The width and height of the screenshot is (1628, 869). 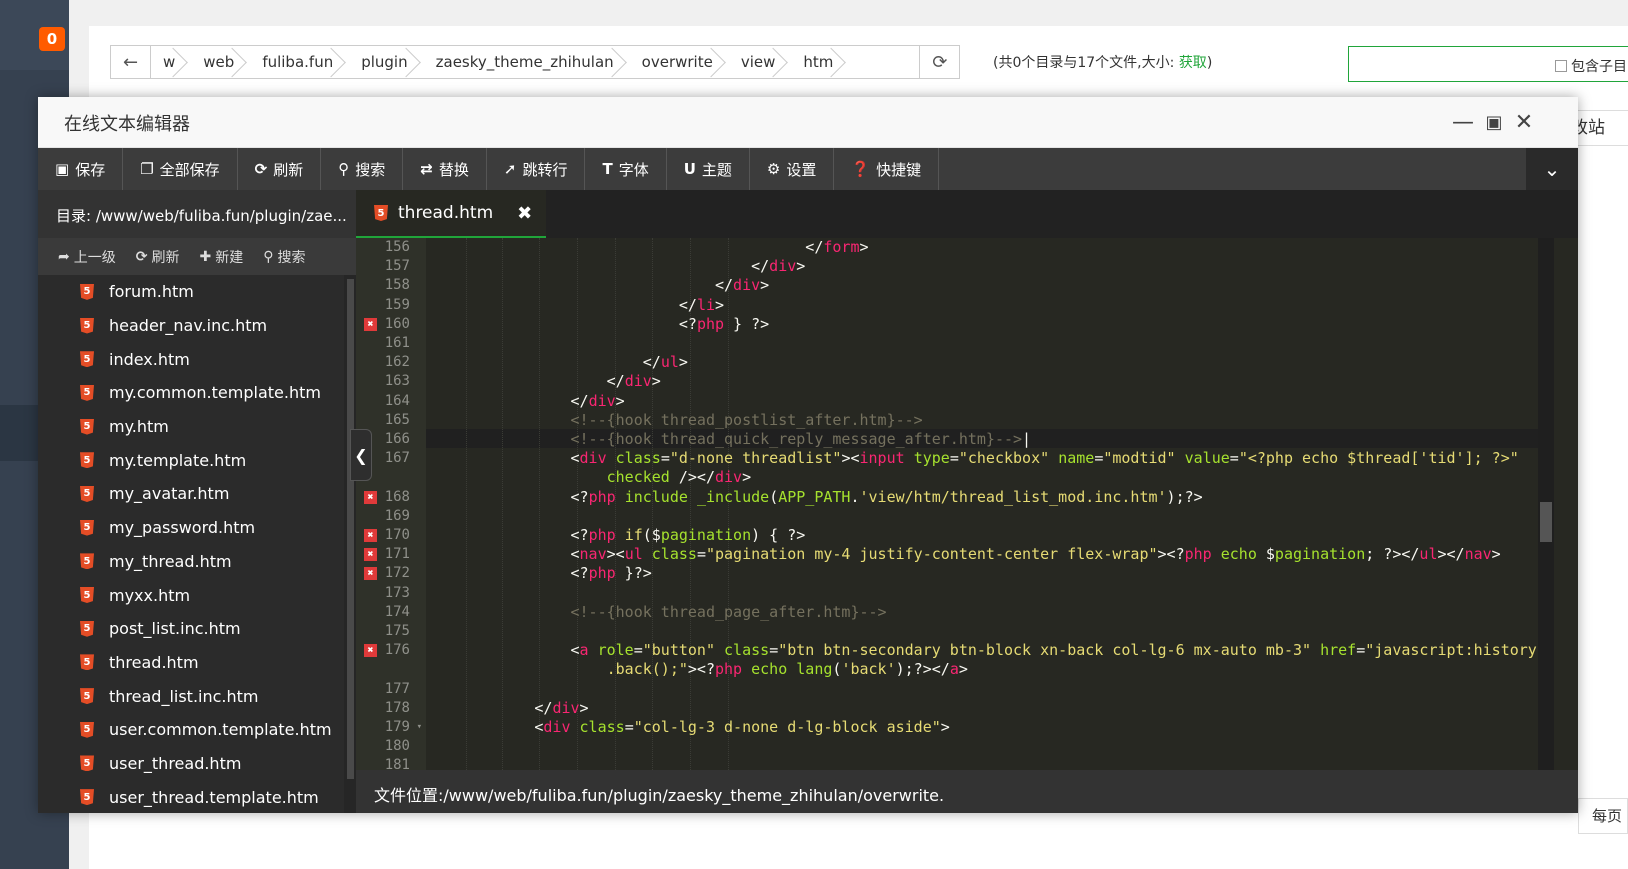 I want to click on save-all-button: ❐ 全部保存, so click(x=180, y=169).